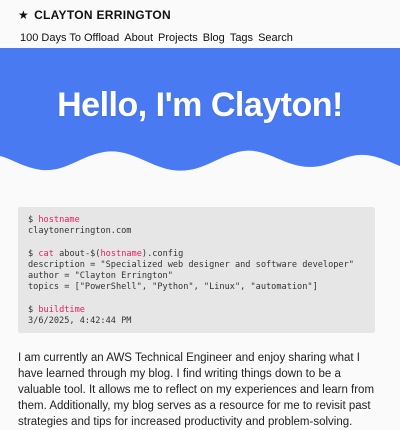 The image size is (400, 430). Describe the element at coordinates (178, 38) in the screenshot. I see `nav-link-projects: Projects` at that location.